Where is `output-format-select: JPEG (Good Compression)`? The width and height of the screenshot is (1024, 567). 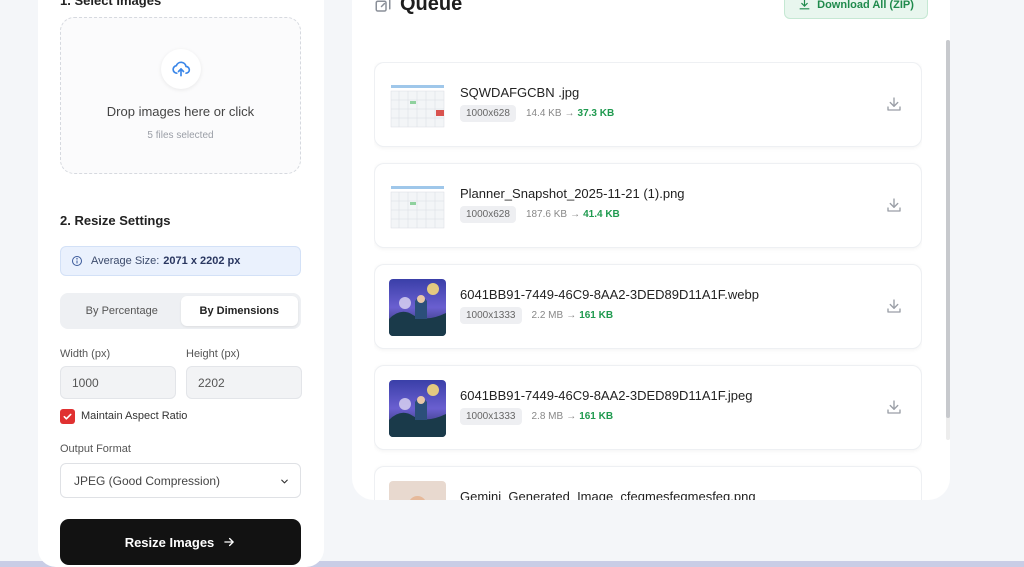
output-format-select: JPEG (Good Compression) is located at coordinates (180, 480).